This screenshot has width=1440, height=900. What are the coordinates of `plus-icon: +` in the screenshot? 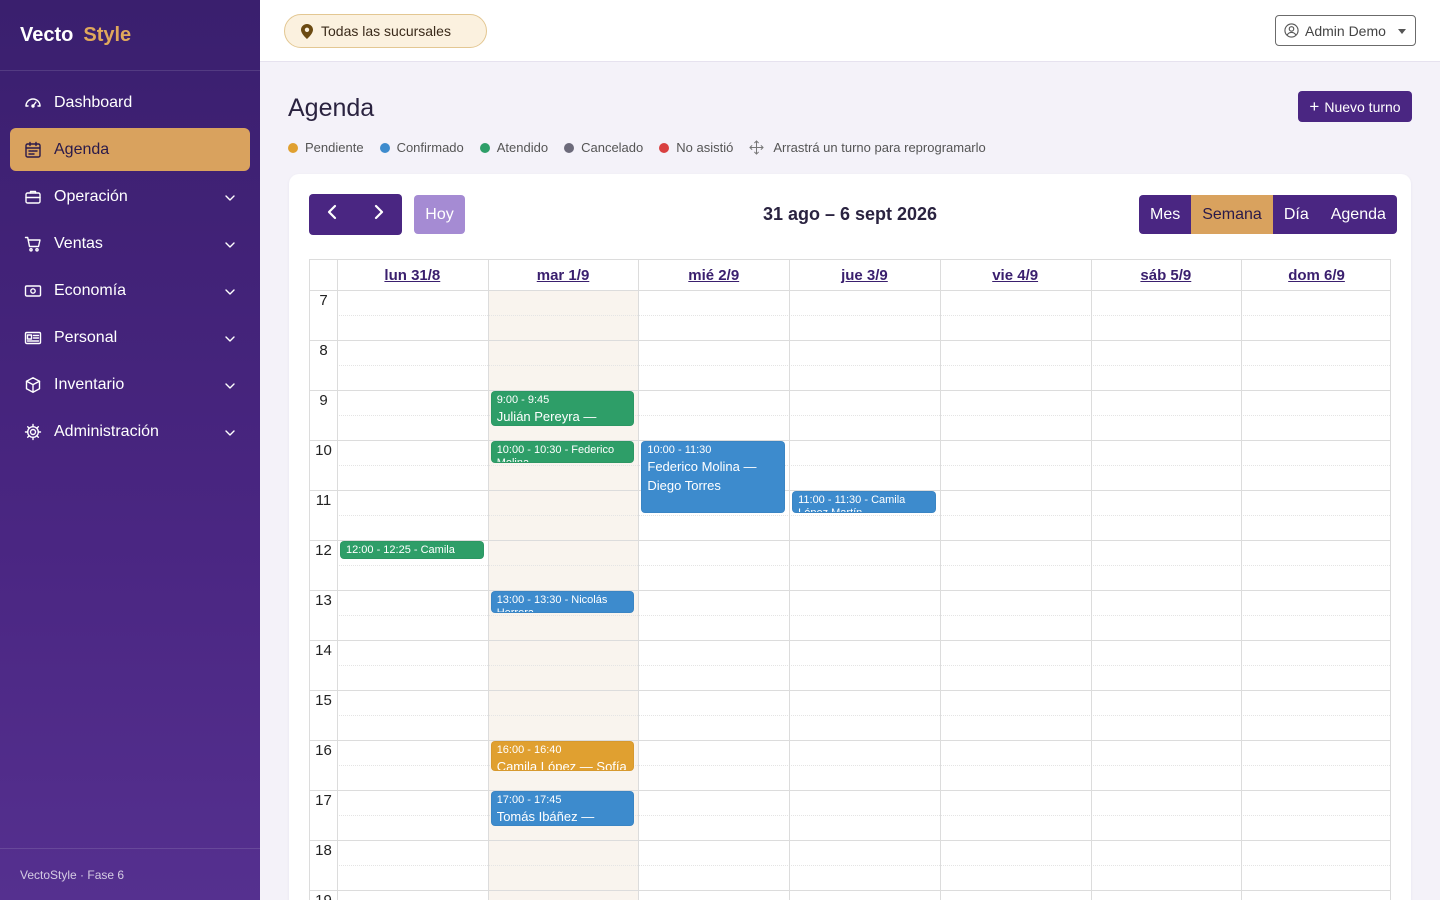 It's located at (1314, 106).